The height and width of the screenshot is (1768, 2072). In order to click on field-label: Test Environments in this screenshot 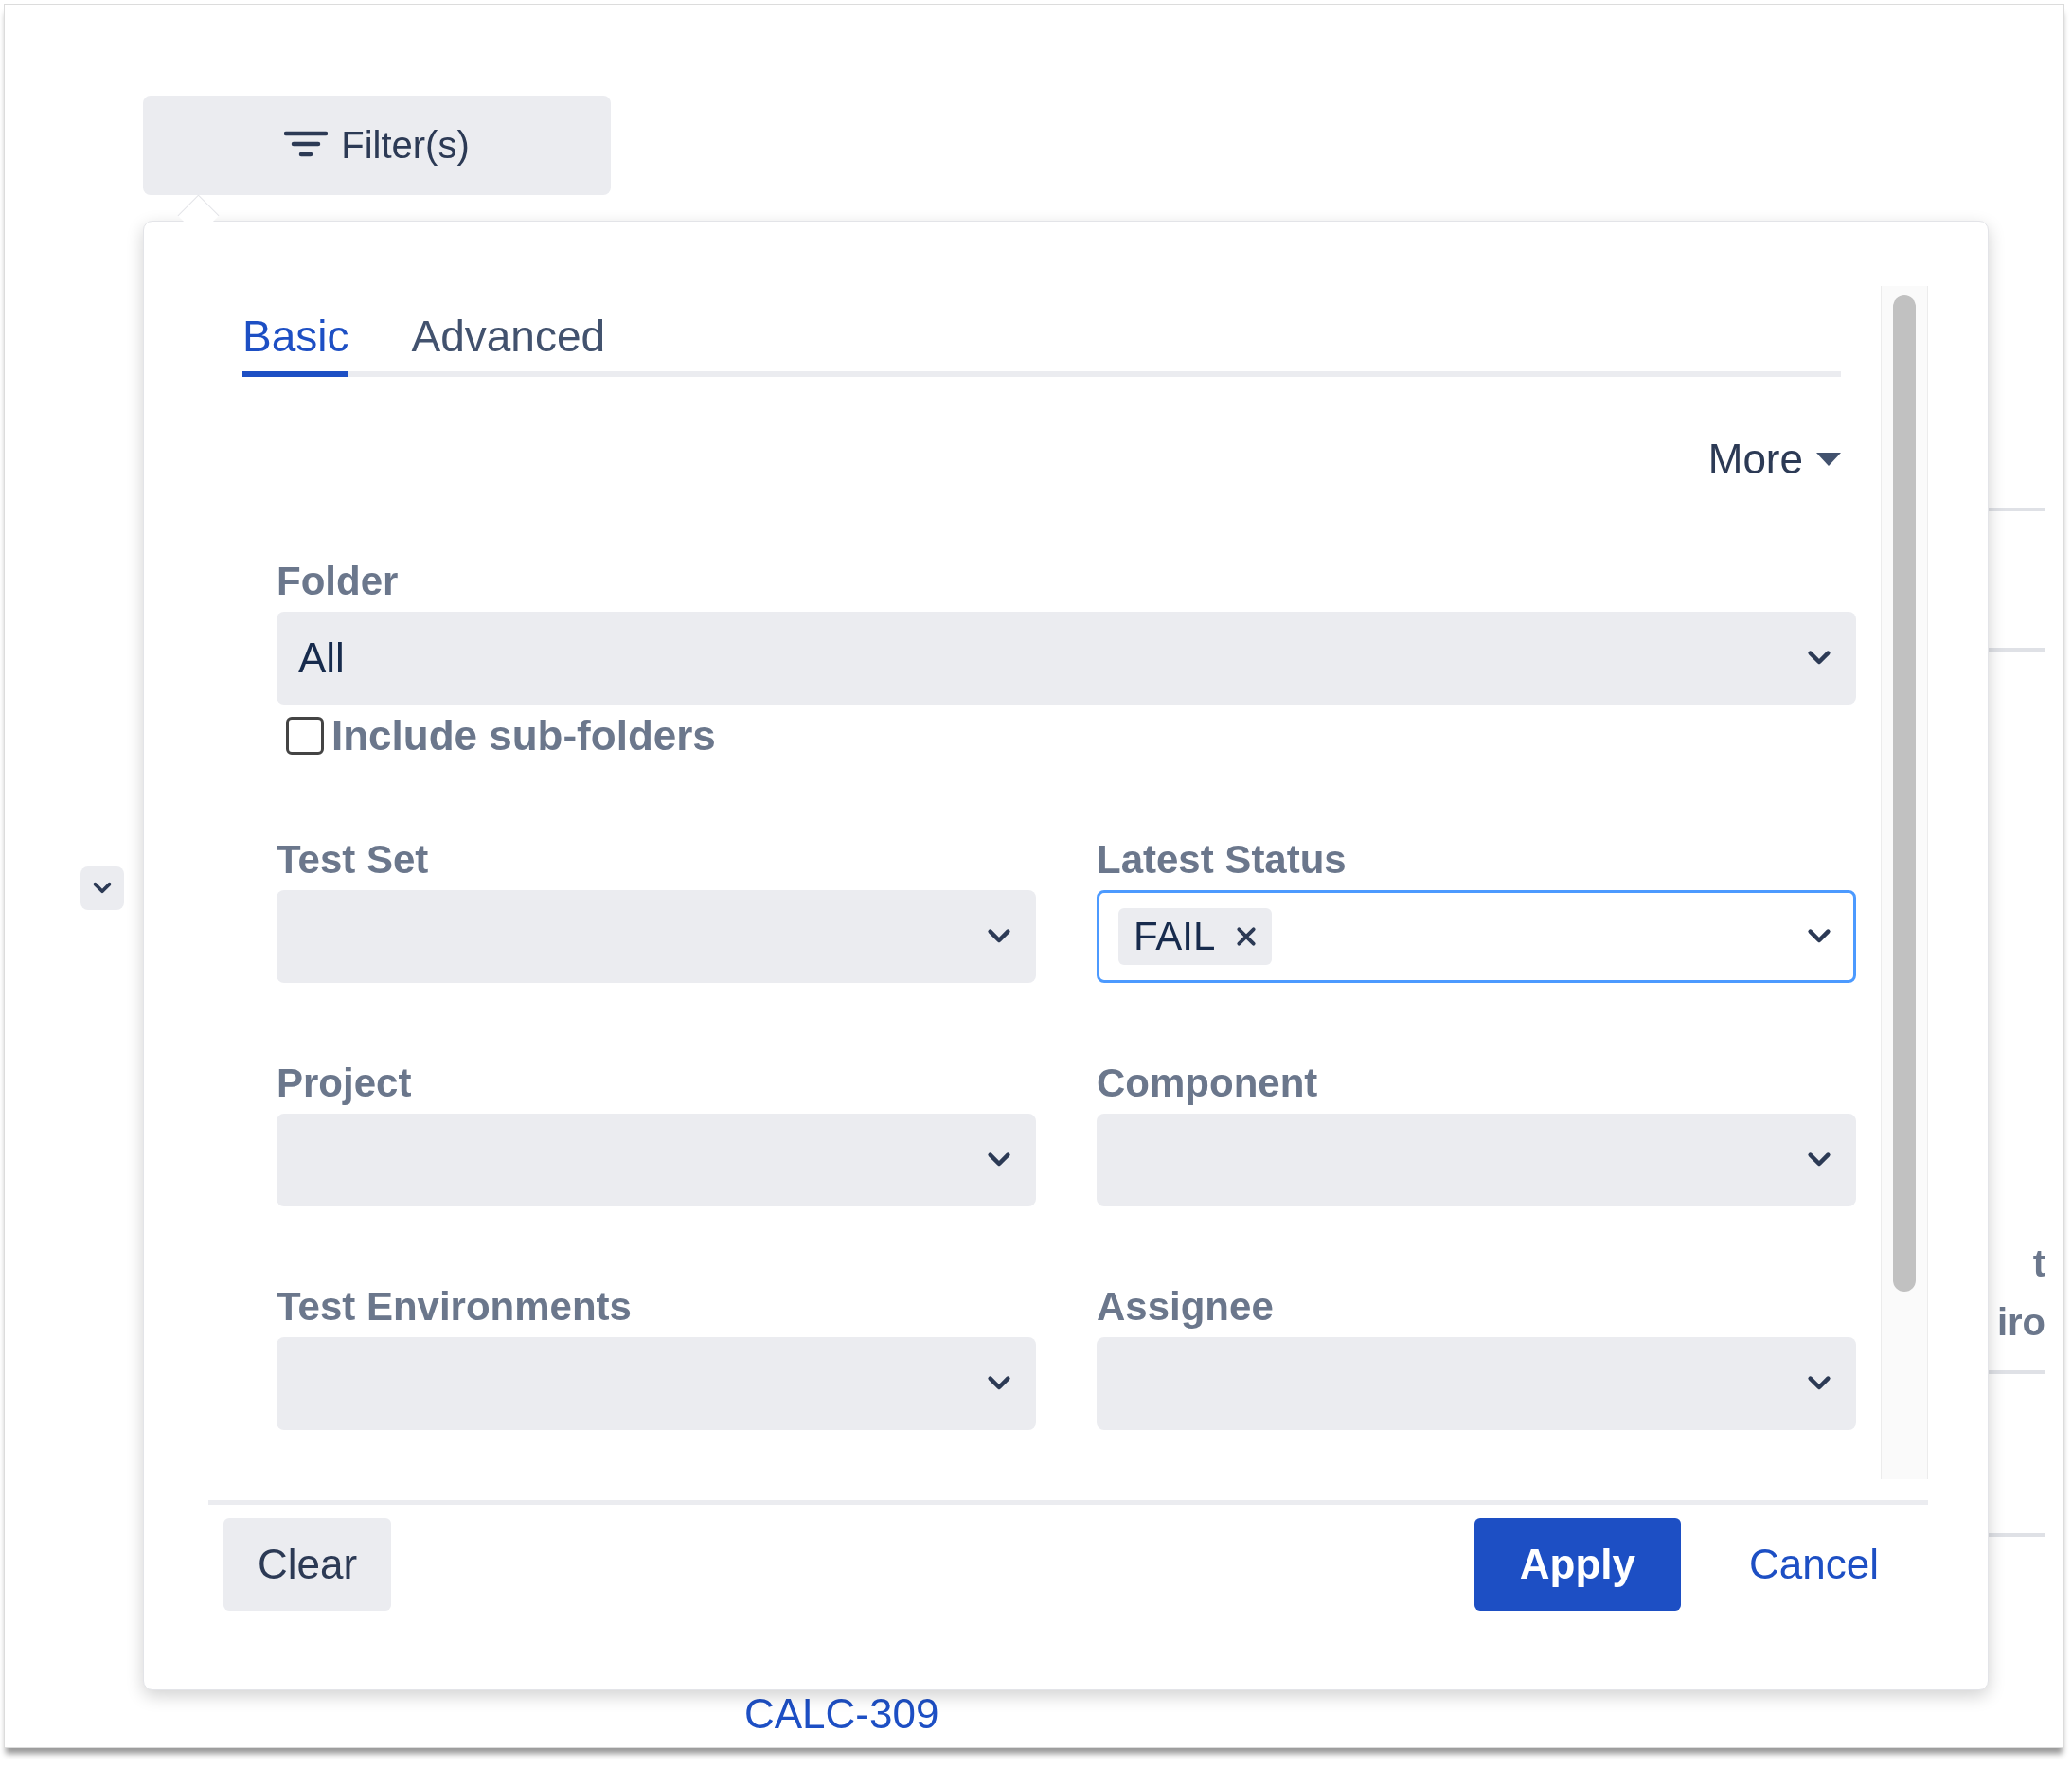, I will do `click(455, 1306)`.